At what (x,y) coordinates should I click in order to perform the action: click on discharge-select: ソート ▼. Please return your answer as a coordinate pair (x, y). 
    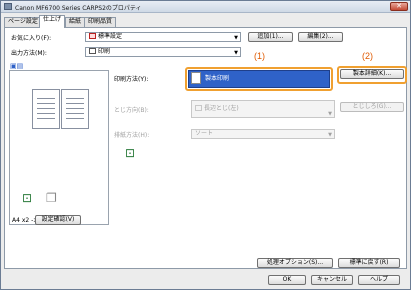
    Looking at the image, I should click on (263, 134).